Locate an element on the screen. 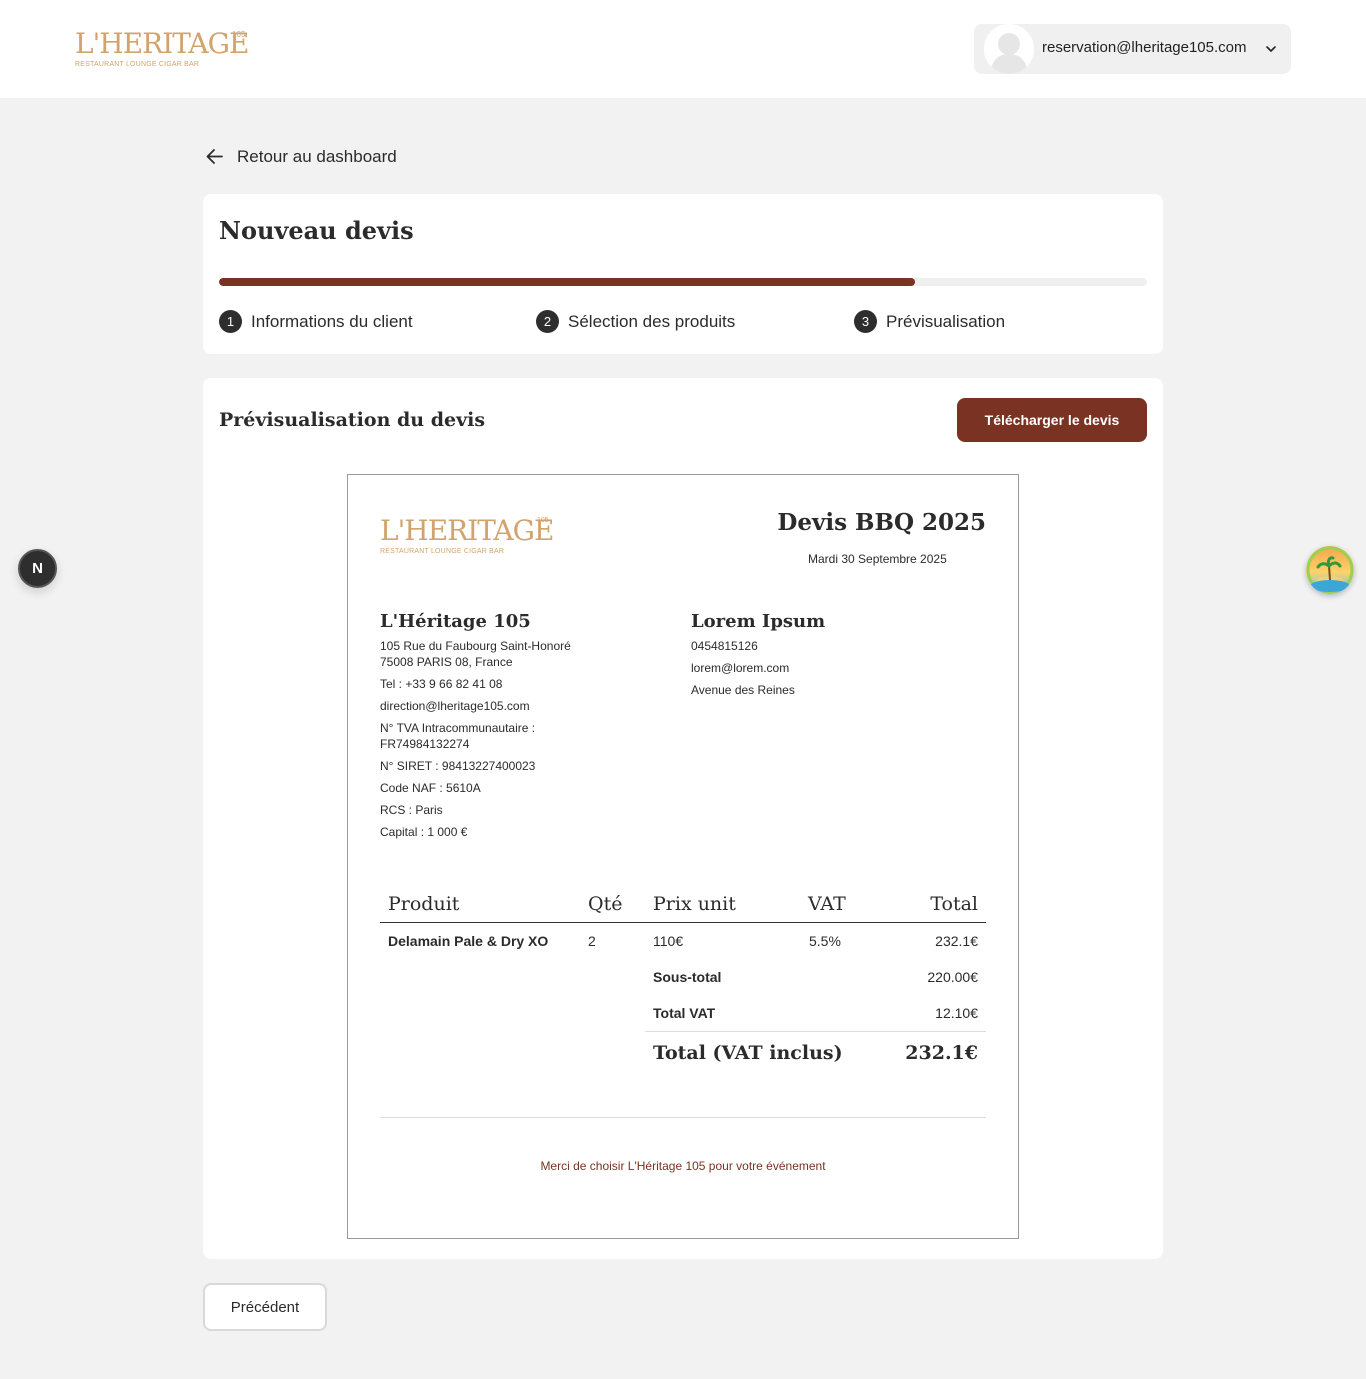 Image resolution: width=1366 pixels, height=1379 pixels. item-unit-price: 110€ is located at coordinates (668, 941).